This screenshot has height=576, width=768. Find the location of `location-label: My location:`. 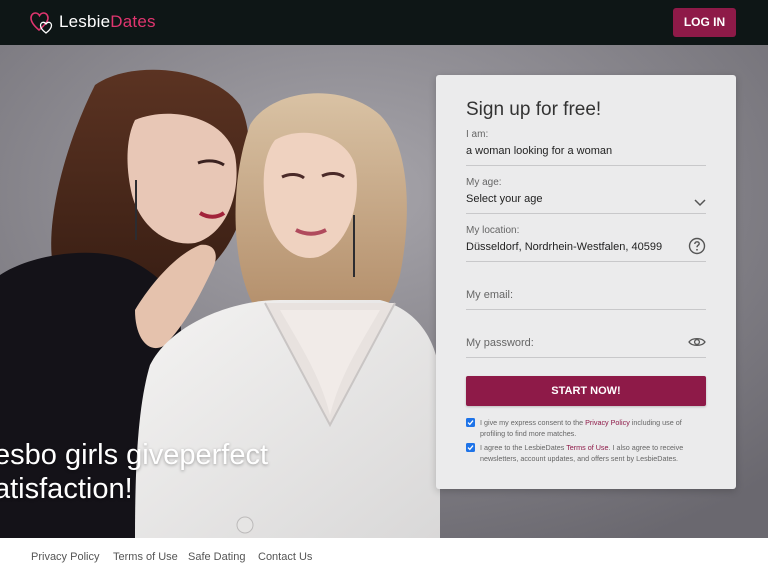

location-label: My location: is located at coordinates (493, 230).